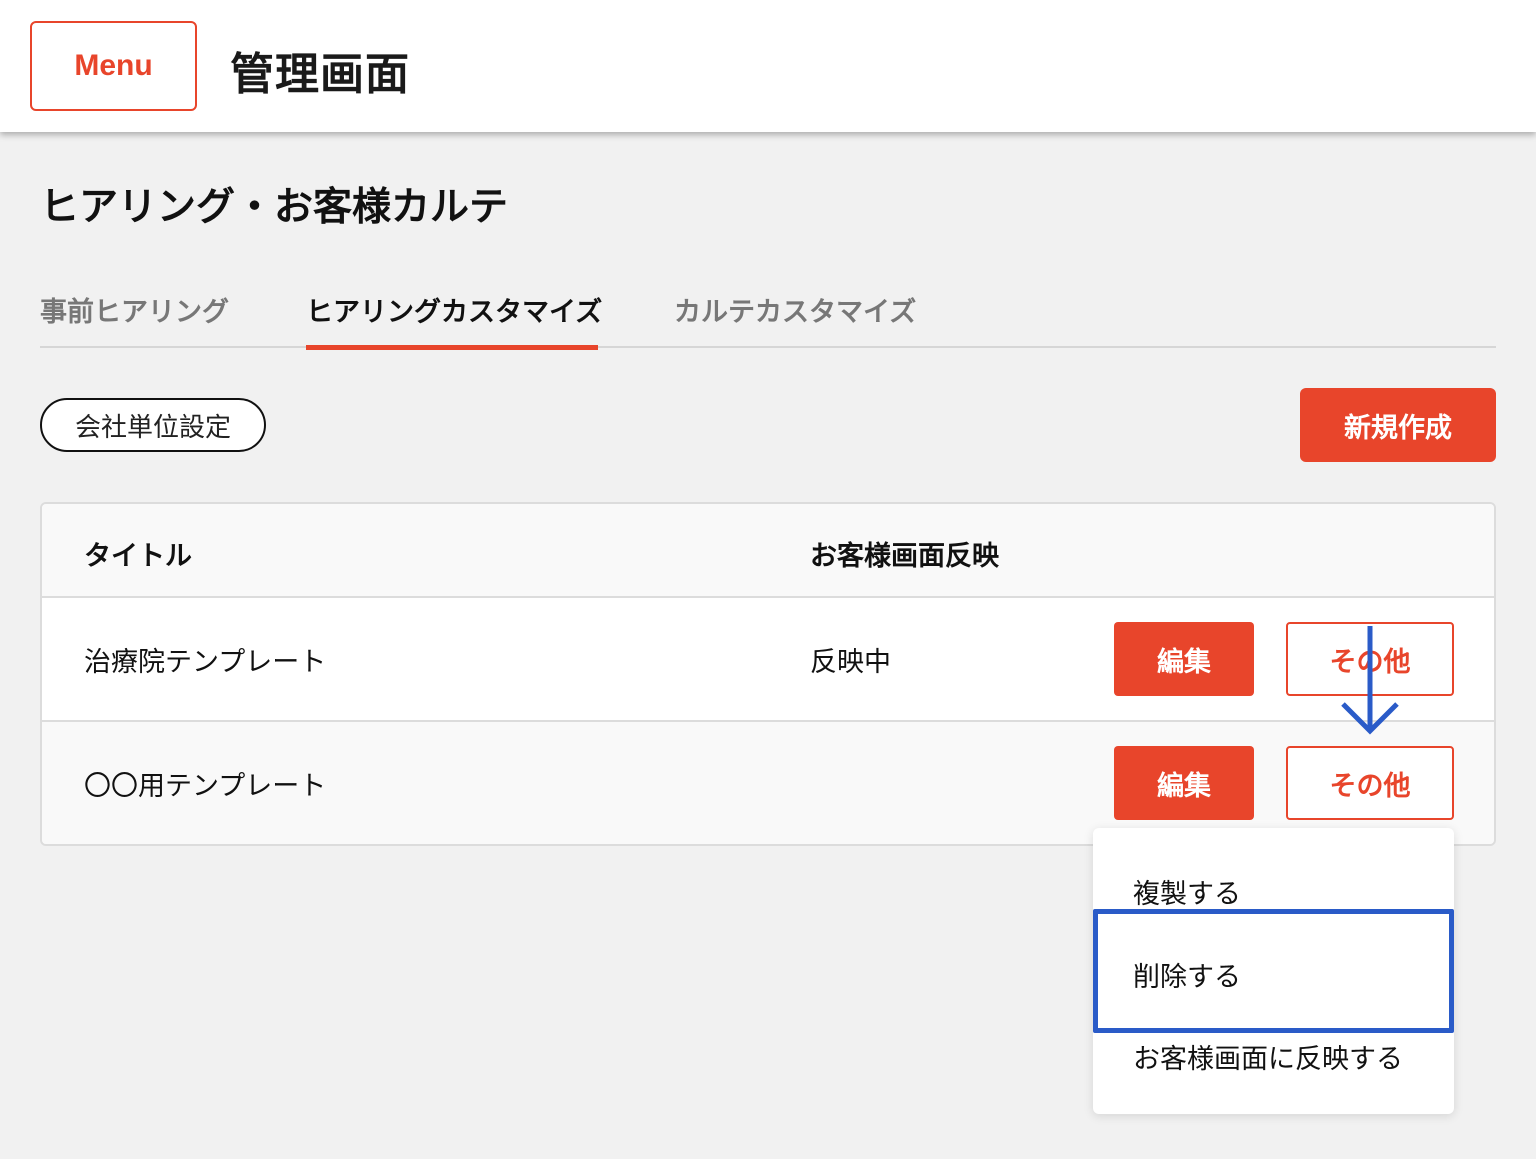 This screenshot has height=1159, width=1536. Describe the element at coordinates (113, 66) in the screenshot. I see `menu-button: Menu` at that location.